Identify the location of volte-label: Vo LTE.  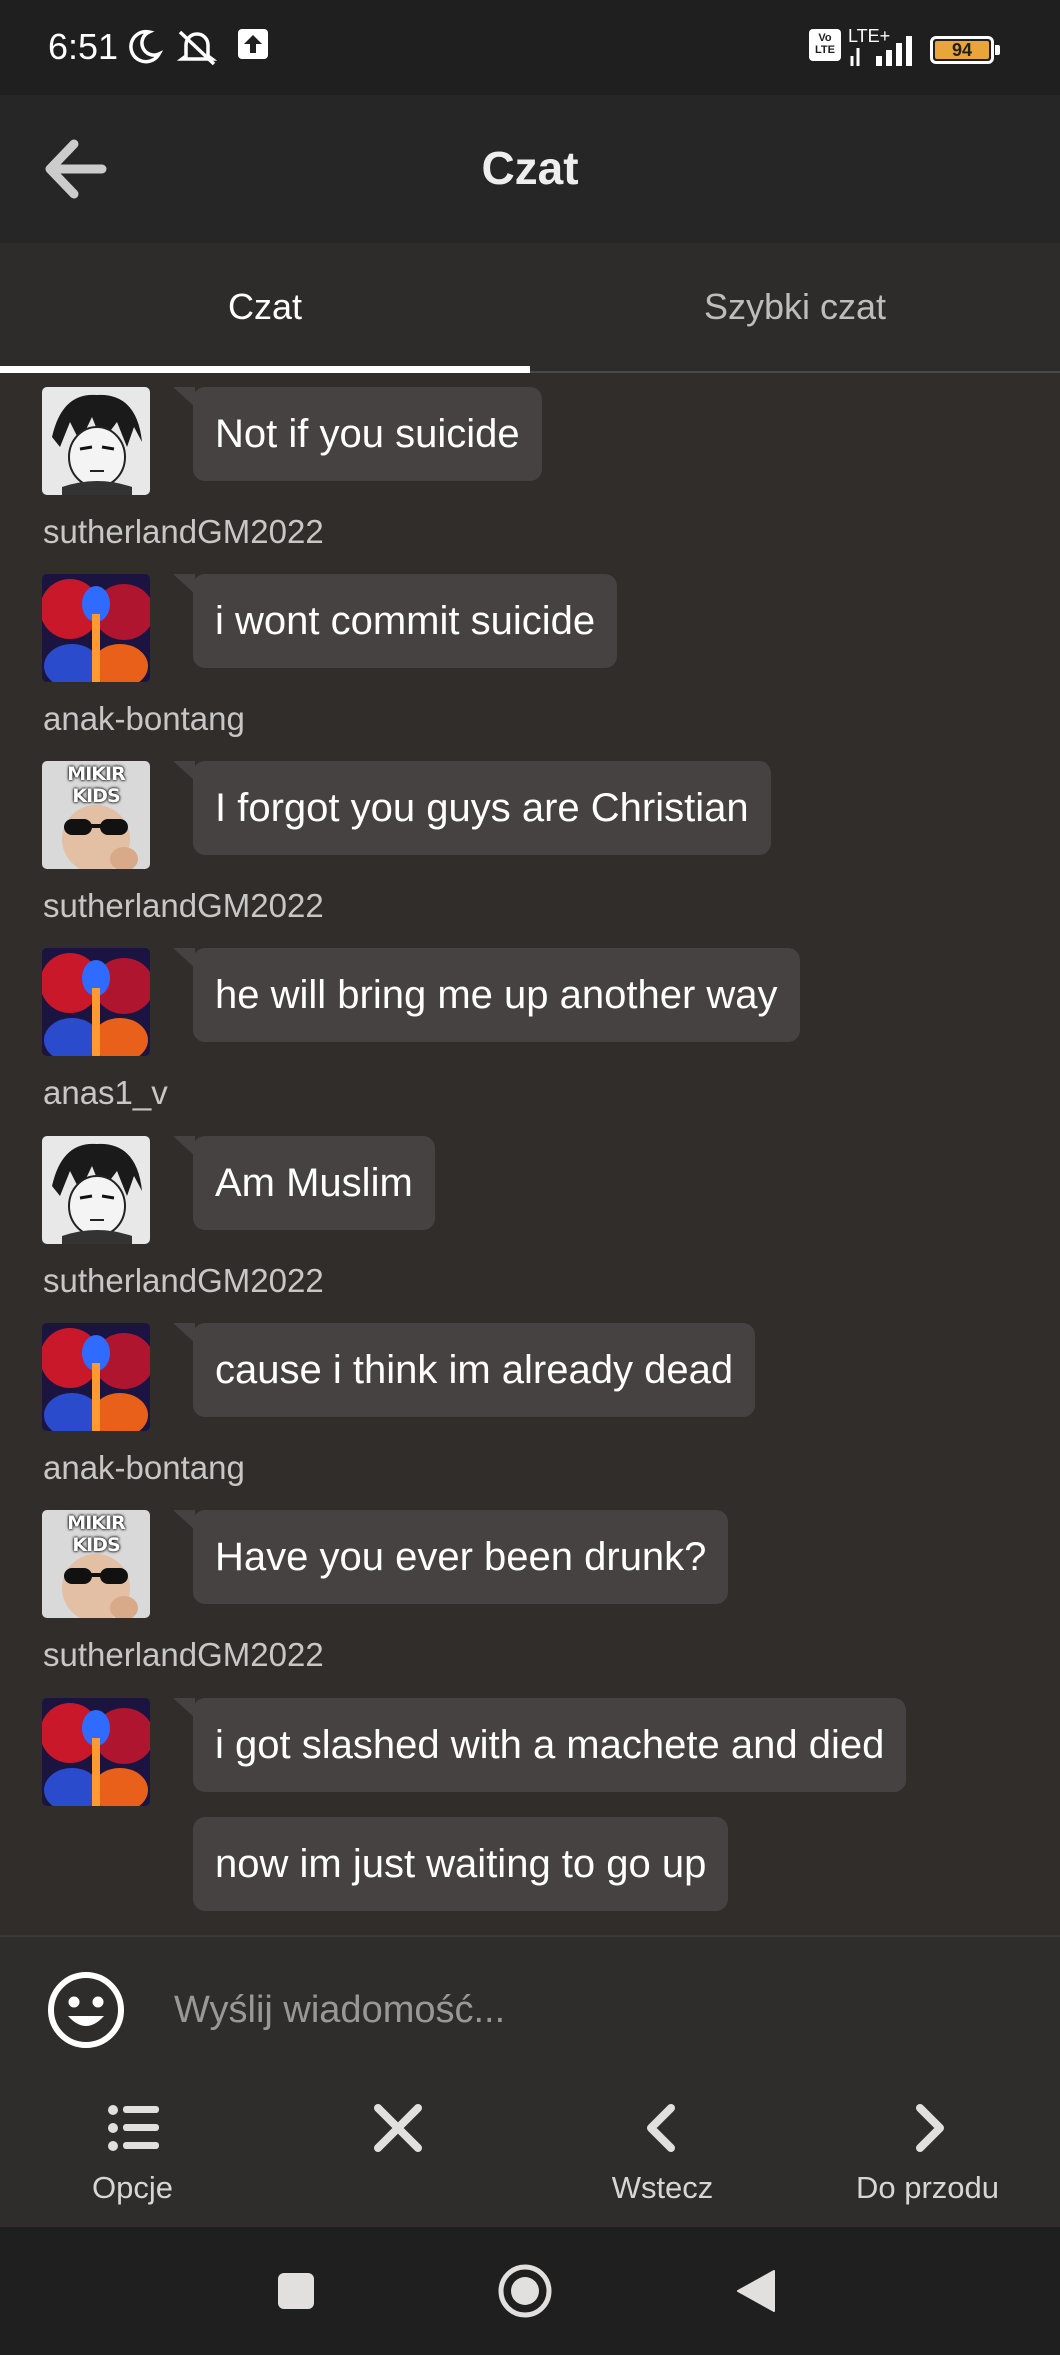
(825, 44).